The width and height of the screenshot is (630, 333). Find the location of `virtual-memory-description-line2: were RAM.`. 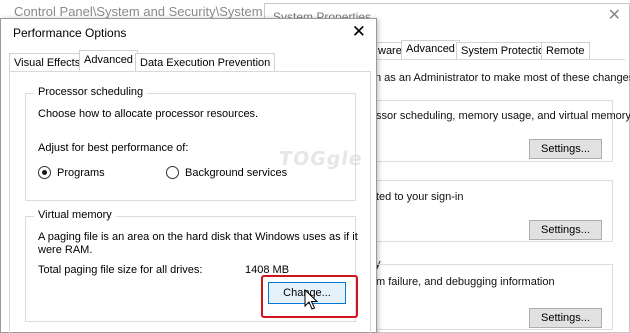

virtual-memory-description-line2: were RAM. is located at coordinates (65, 250).